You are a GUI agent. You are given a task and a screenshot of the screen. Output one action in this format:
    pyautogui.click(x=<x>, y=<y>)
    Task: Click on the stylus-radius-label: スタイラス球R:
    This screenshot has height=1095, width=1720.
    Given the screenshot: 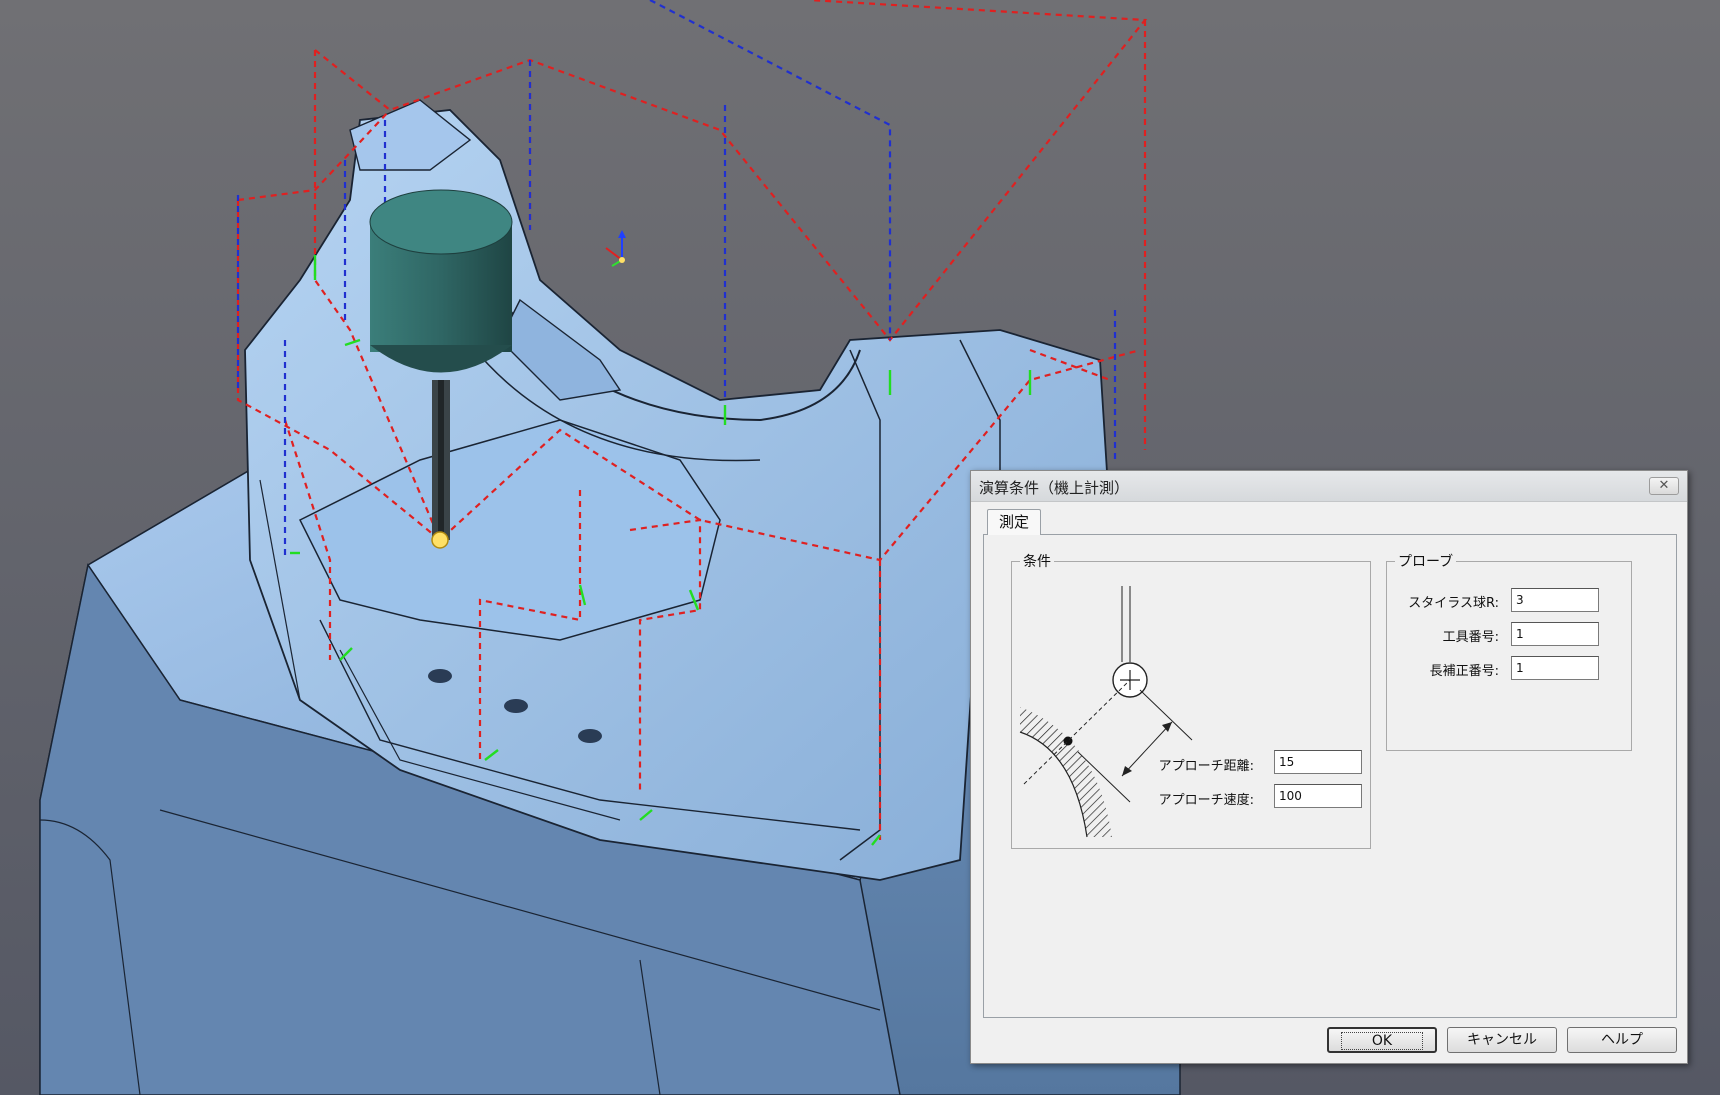 What is the action you would take?
    pyautogui.click(x=1453, y=603)
    